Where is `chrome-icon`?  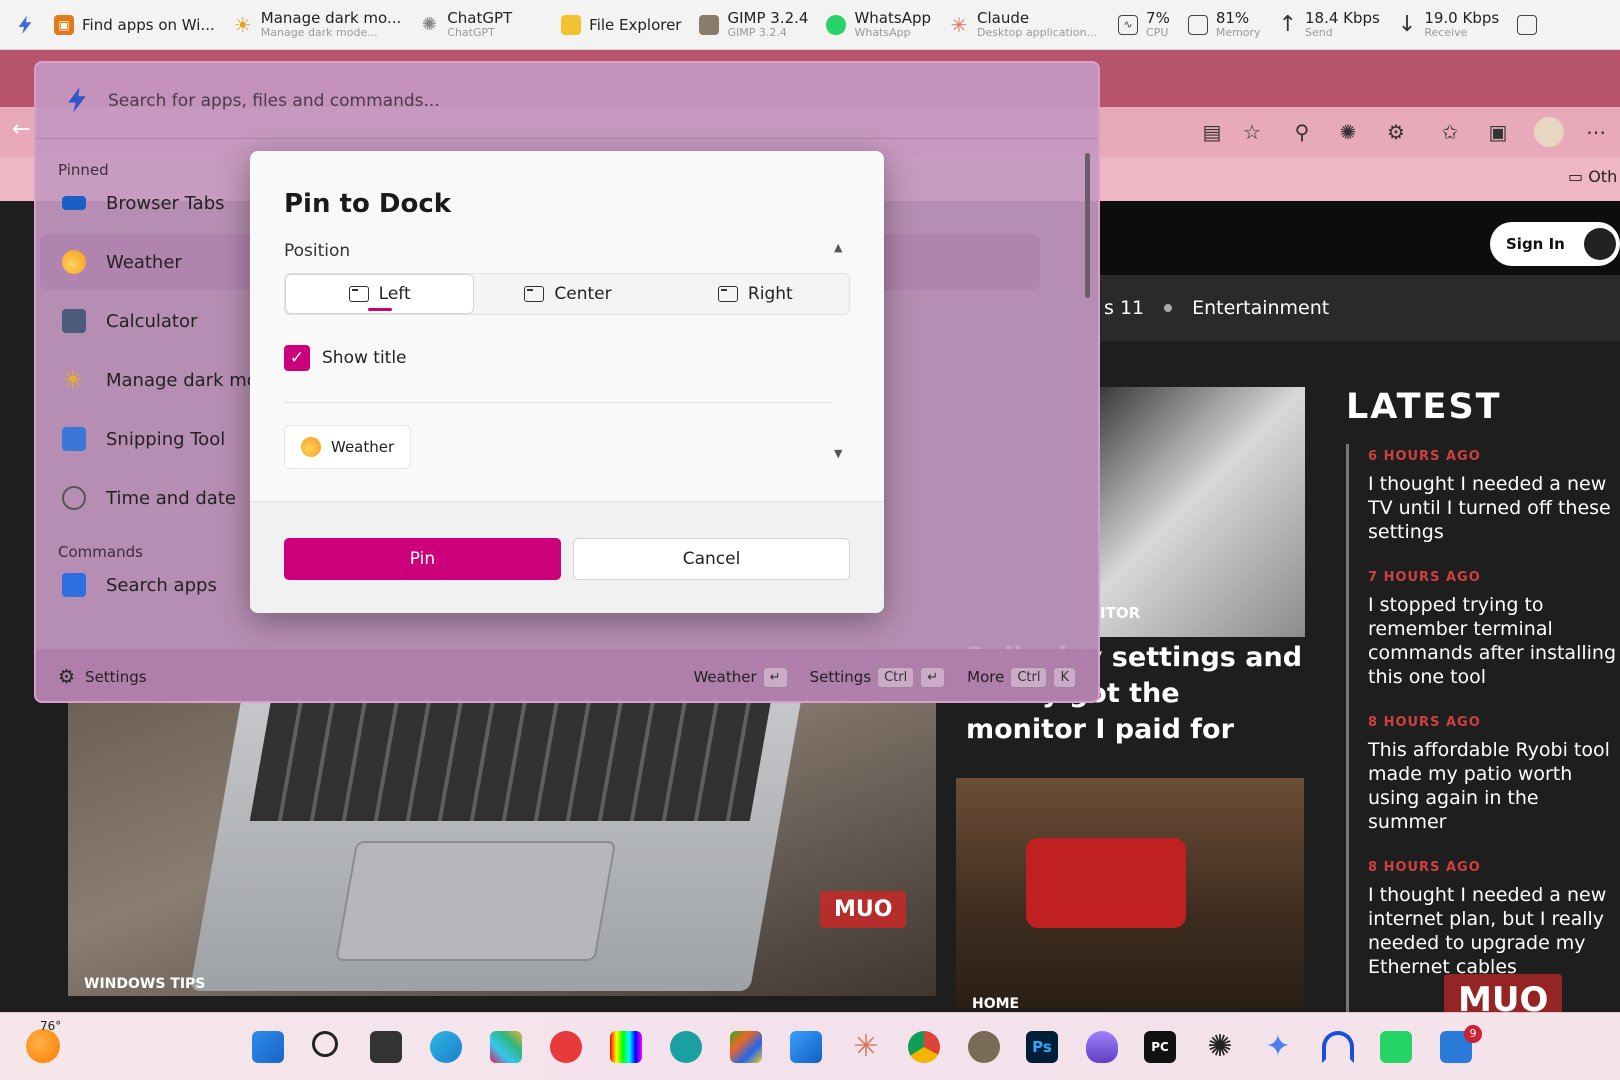
chrome-icon is located at coordinates (924, 1047).